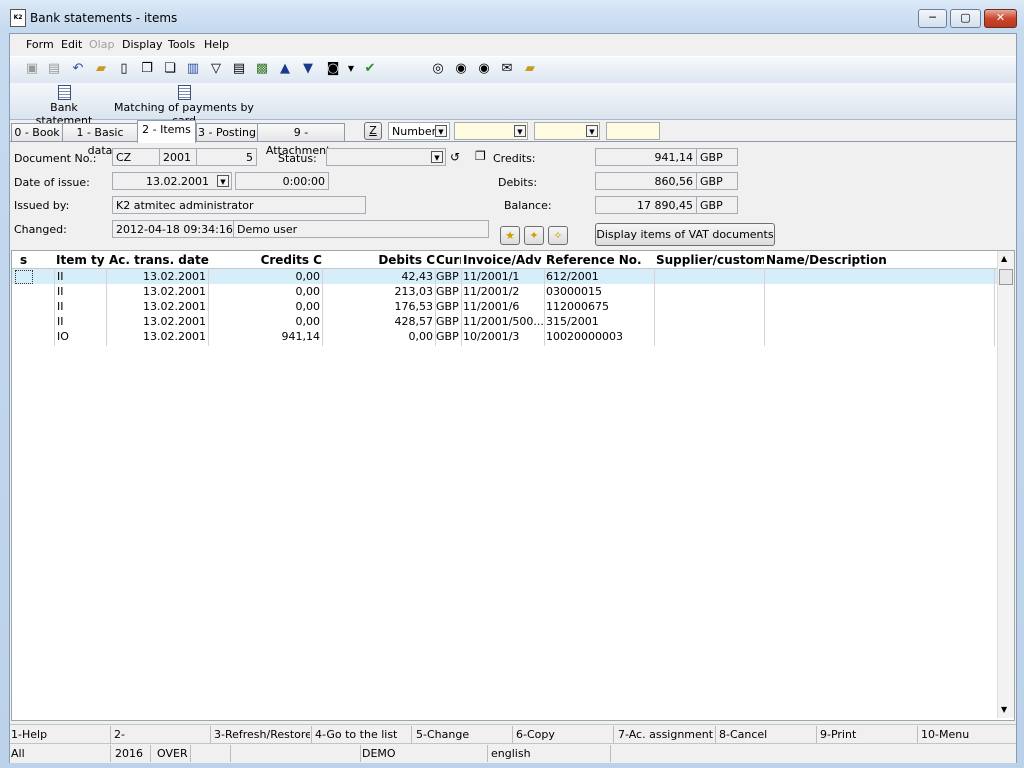  I want to click on status-select, so click(386, 157).